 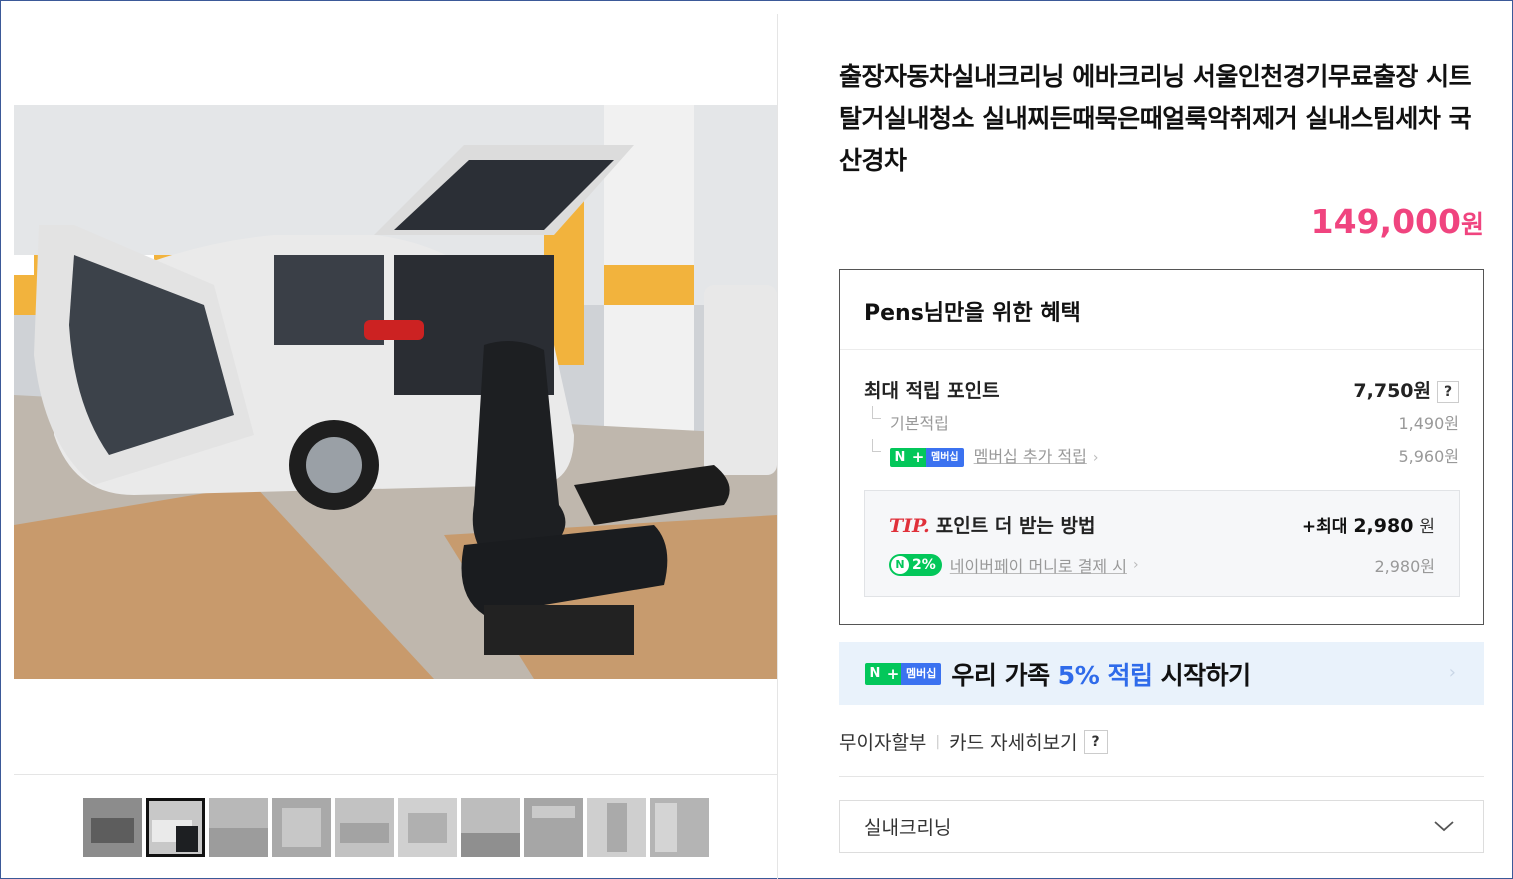 What do you see at coordinates (1015, 526) in the screenshot?
I see `tip-label: 포인트 더 받는 방법` at bounding box center [1015, 526].